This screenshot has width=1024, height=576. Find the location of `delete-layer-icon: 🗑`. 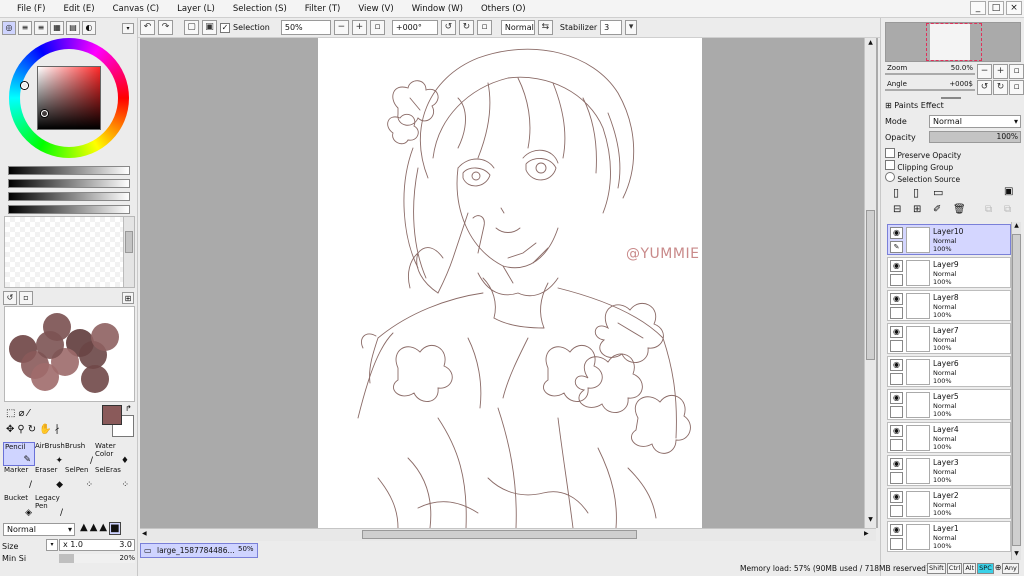

delete-layer-icon: 🗑 is located at coordinates (959, 209).